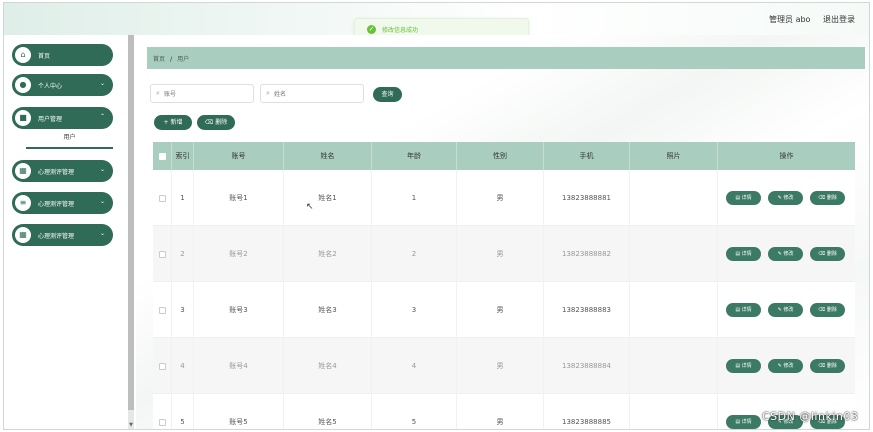 This screenshot has height=432, width=873. What do you see at coordinates (44, 56) in the screenshot?
I see `sidebar-item-label: 首页` at bounding box center [44, 56].